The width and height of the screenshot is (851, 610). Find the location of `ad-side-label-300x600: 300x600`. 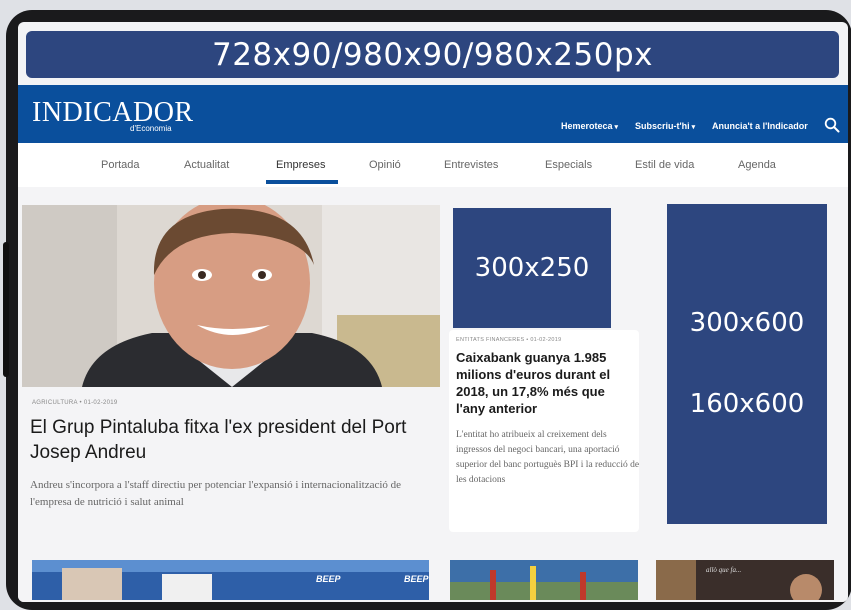

ad-side-label-300x600: 300x600 is located at coordinates (747, 323).